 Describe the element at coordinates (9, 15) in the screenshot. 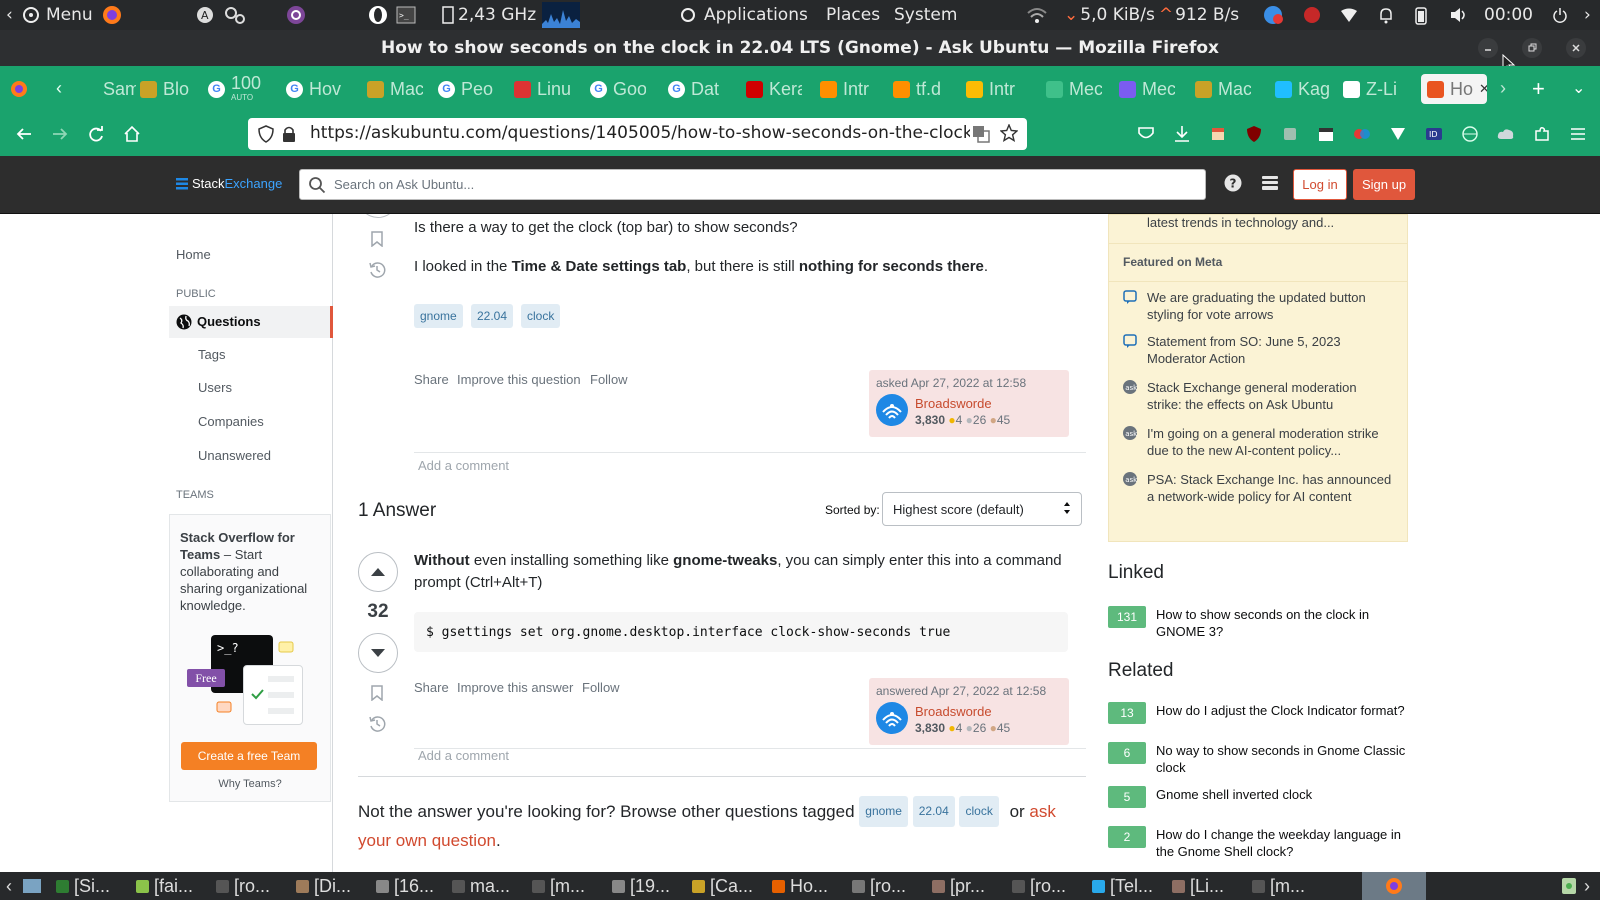

I see `panel-scroll-left-icon: ‹` at that location.